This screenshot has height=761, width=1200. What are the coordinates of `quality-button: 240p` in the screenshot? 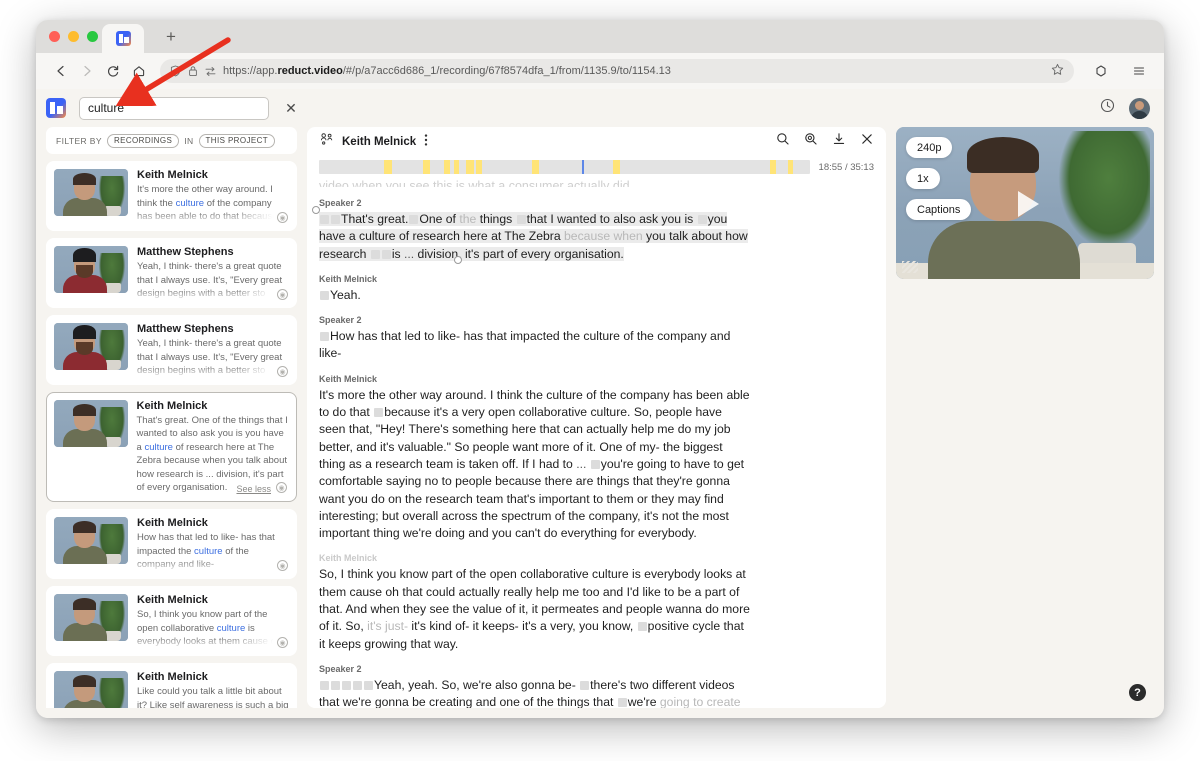 It's located at (929, 147).